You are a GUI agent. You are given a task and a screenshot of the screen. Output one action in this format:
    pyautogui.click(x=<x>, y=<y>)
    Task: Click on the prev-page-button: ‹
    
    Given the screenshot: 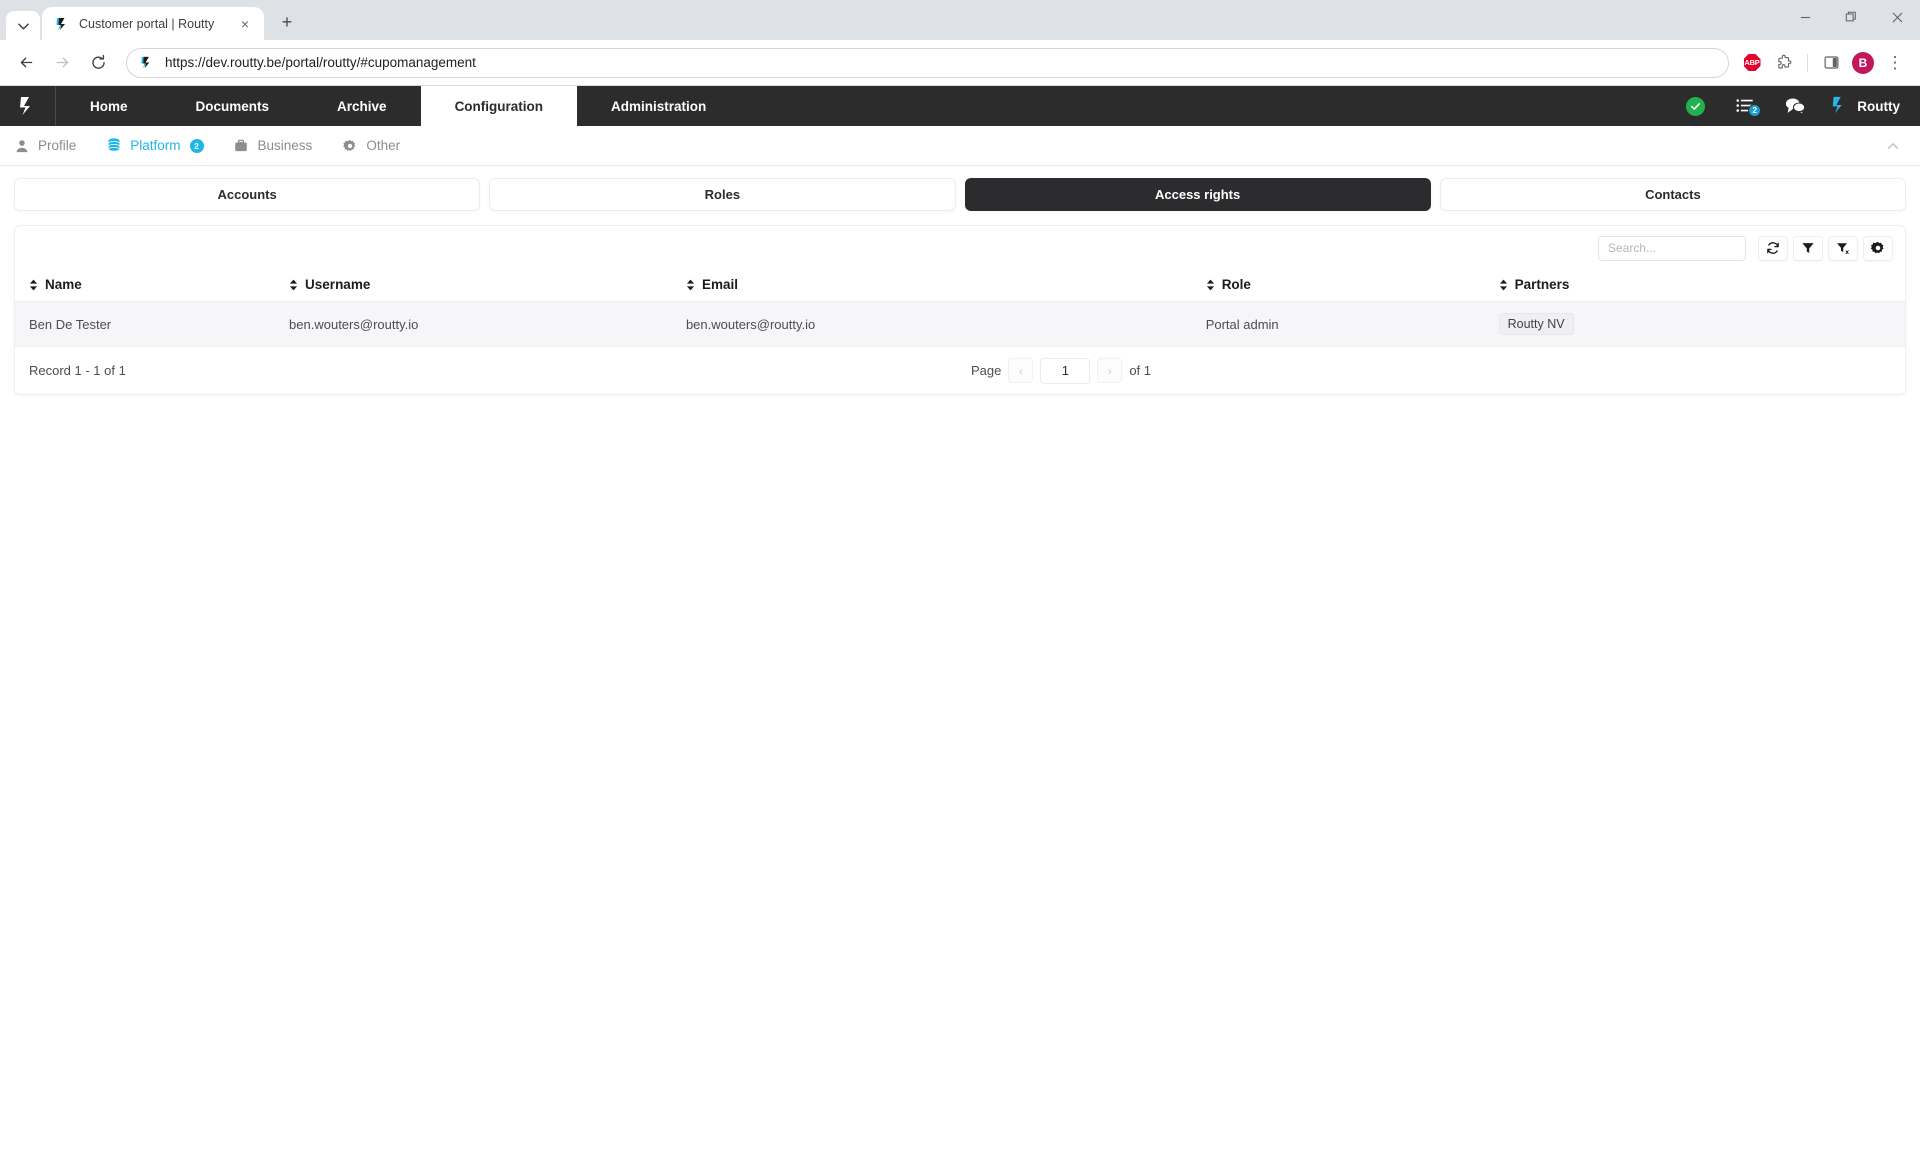 What is the action you would take?
    pyautogui.click(x=1021, y=370)
    